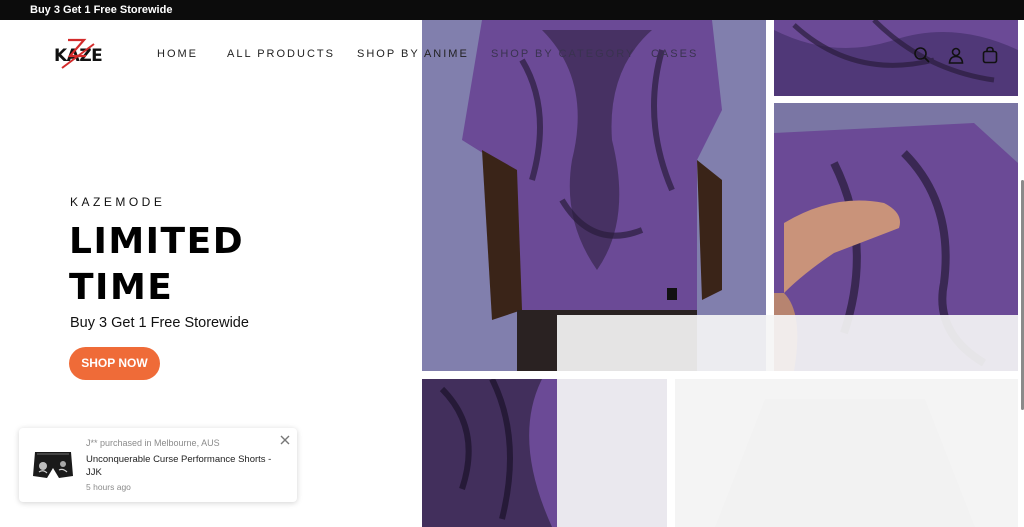 This screenshot has height=527, width=1024. Describe the element at coordinates (53, 464) in the screenshot. I see `product-thumbnail` at that location.